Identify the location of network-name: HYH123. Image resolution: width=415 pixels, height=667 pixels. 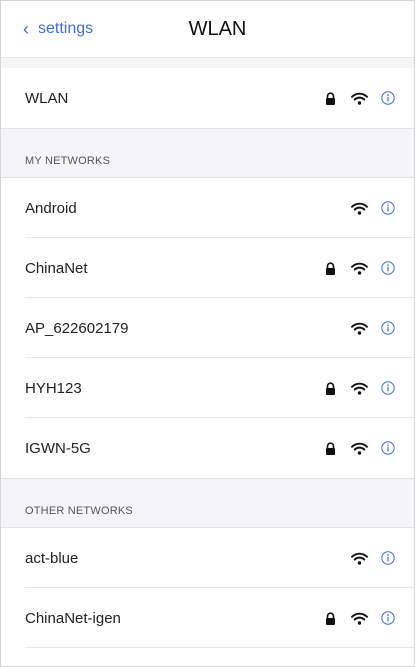
(53, 388).